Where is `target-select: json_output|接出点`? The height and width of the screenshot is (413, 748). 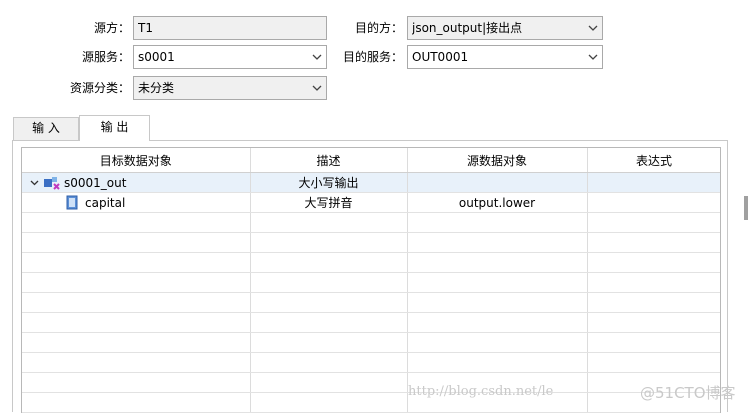
target-select: json_output|接出点 is located at coordinates (505, 28).